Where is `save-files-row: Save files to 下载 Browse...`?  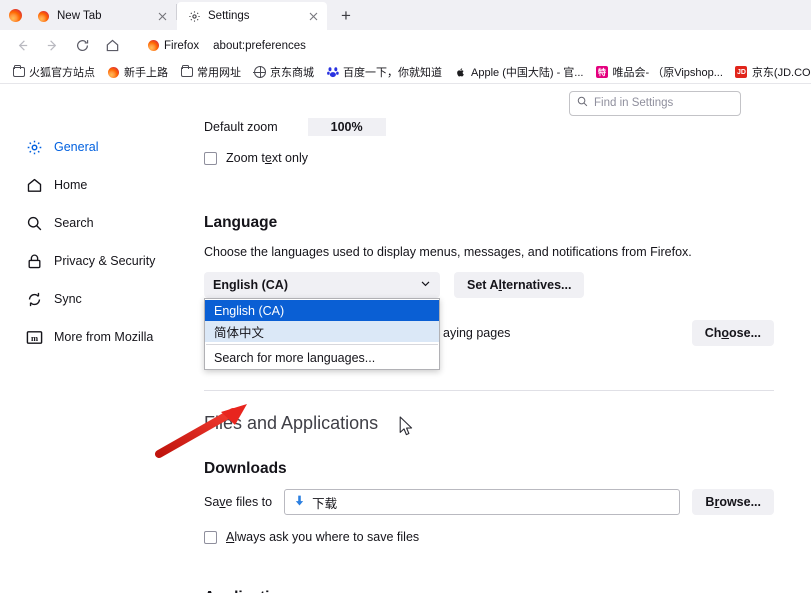 save-files-row: Save files to 下载 Browse... is located at coordinates (507, 502).